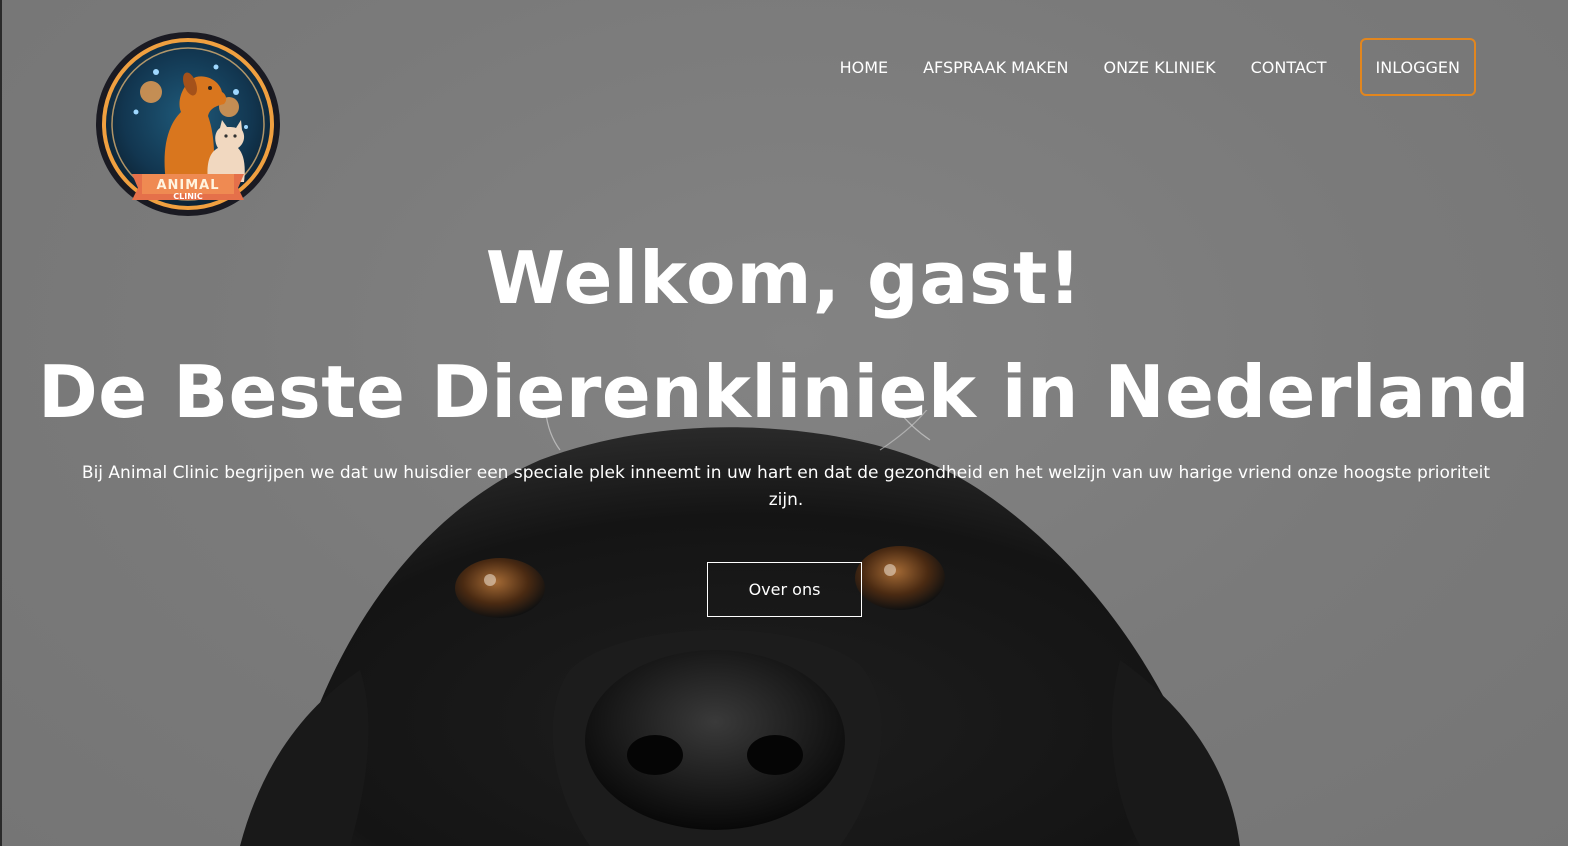 The height and width of the screenshot is (846, 1590). Describe the element at coordinates (188, 196) in the screenshot. I see `logo-text-sub: CLINIC` at that location.